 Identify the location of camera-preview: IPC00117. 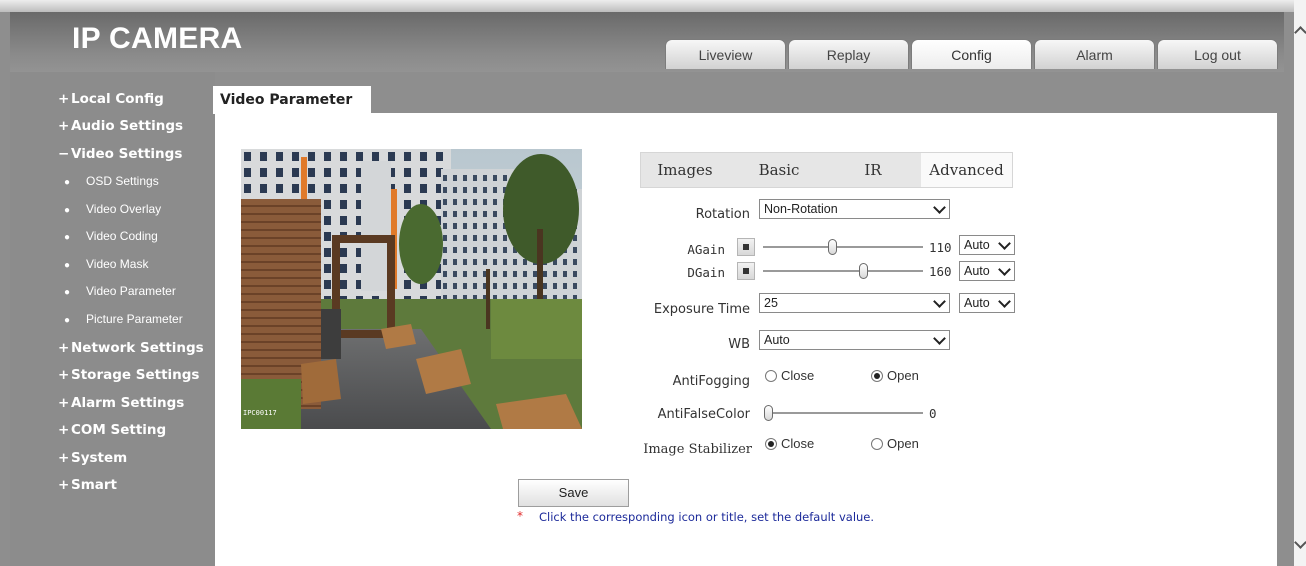
(411, 289).